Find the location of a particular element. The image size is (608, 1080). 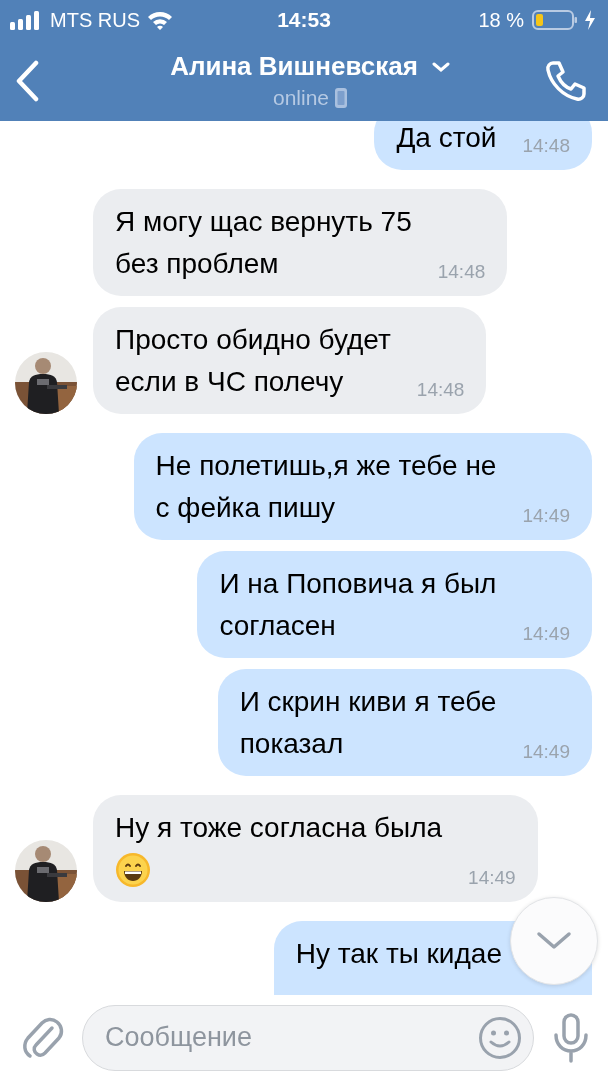

microphone-button is located at coordinates (571, 1037).